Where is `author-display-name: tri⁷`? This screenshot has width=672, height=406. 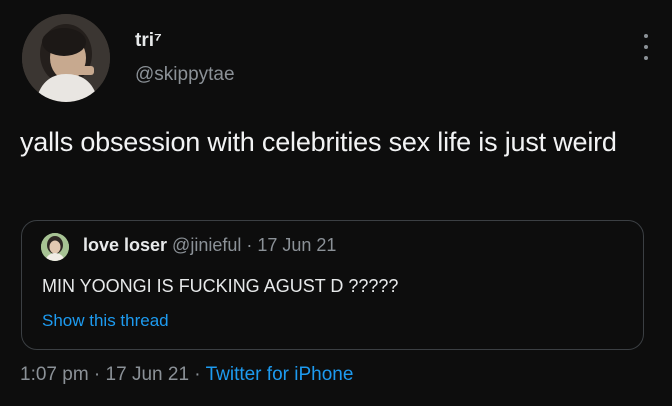 author-display-name: tri⁷ is located at coordinates (148, 41).